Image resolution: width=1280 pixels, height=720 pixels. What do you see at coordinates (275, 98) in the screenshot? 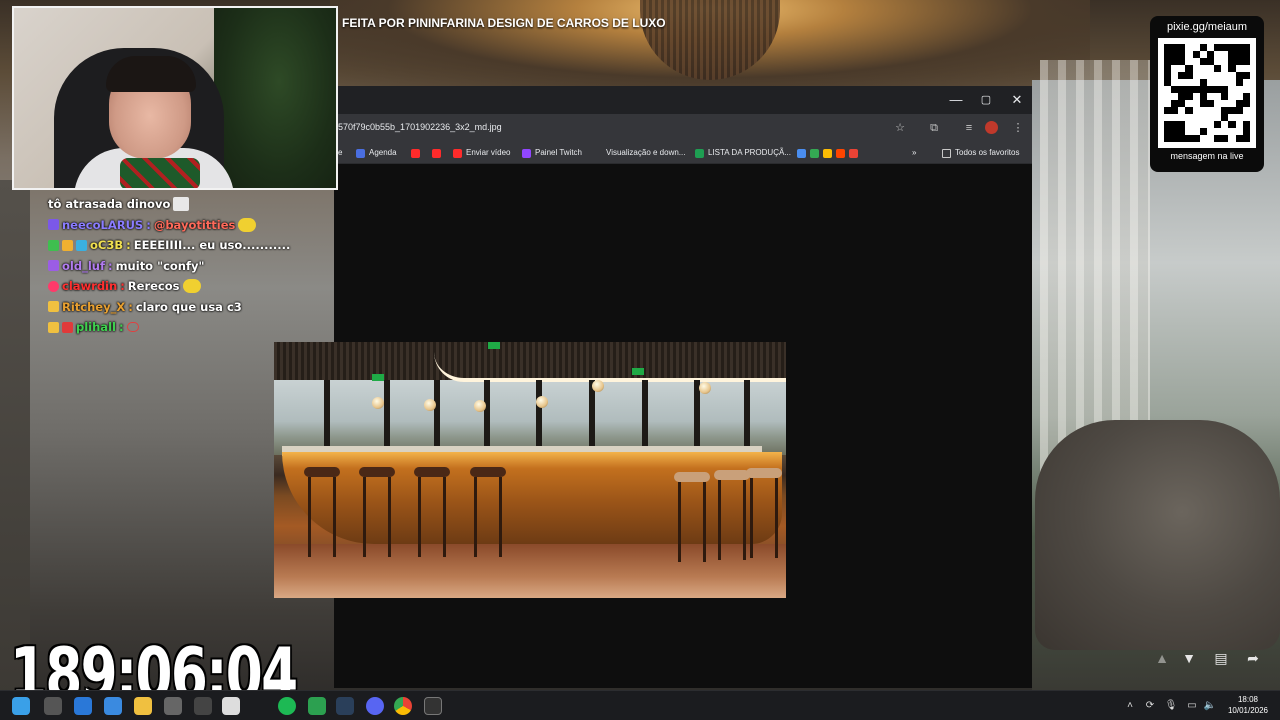
I see `christmas-tree` at bounding box center [275, 98].